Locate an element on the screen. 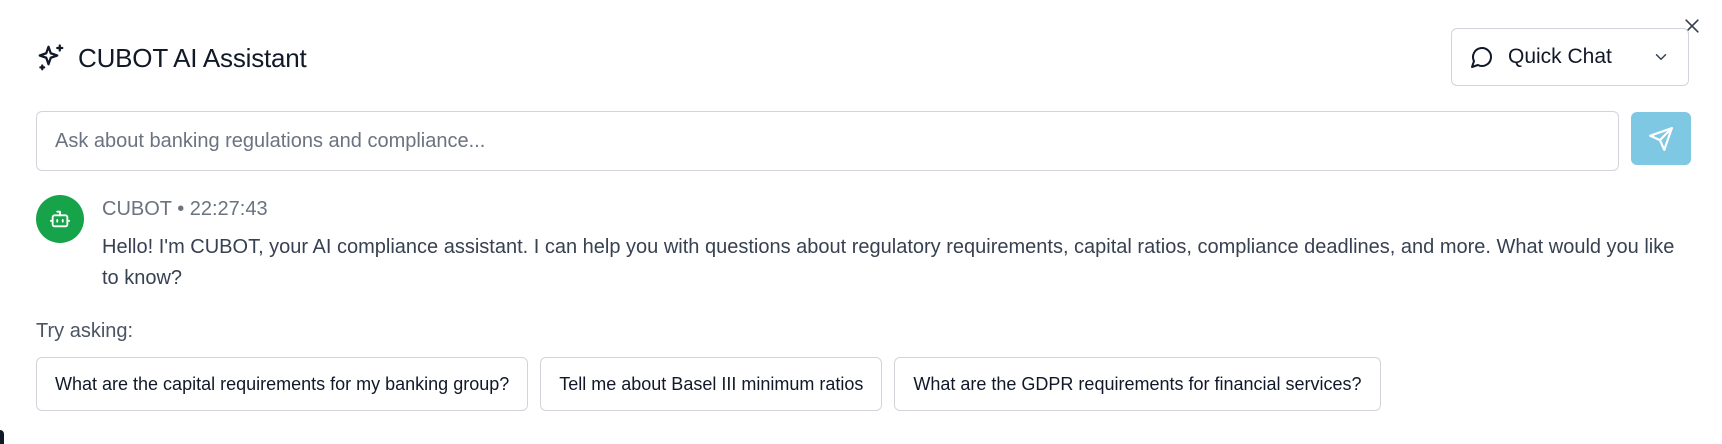 This screenshot has height=444, width=1722. suggestion-chip-basel: Tell me about Basel III minimum ratios is located at coordinates (711, 384).